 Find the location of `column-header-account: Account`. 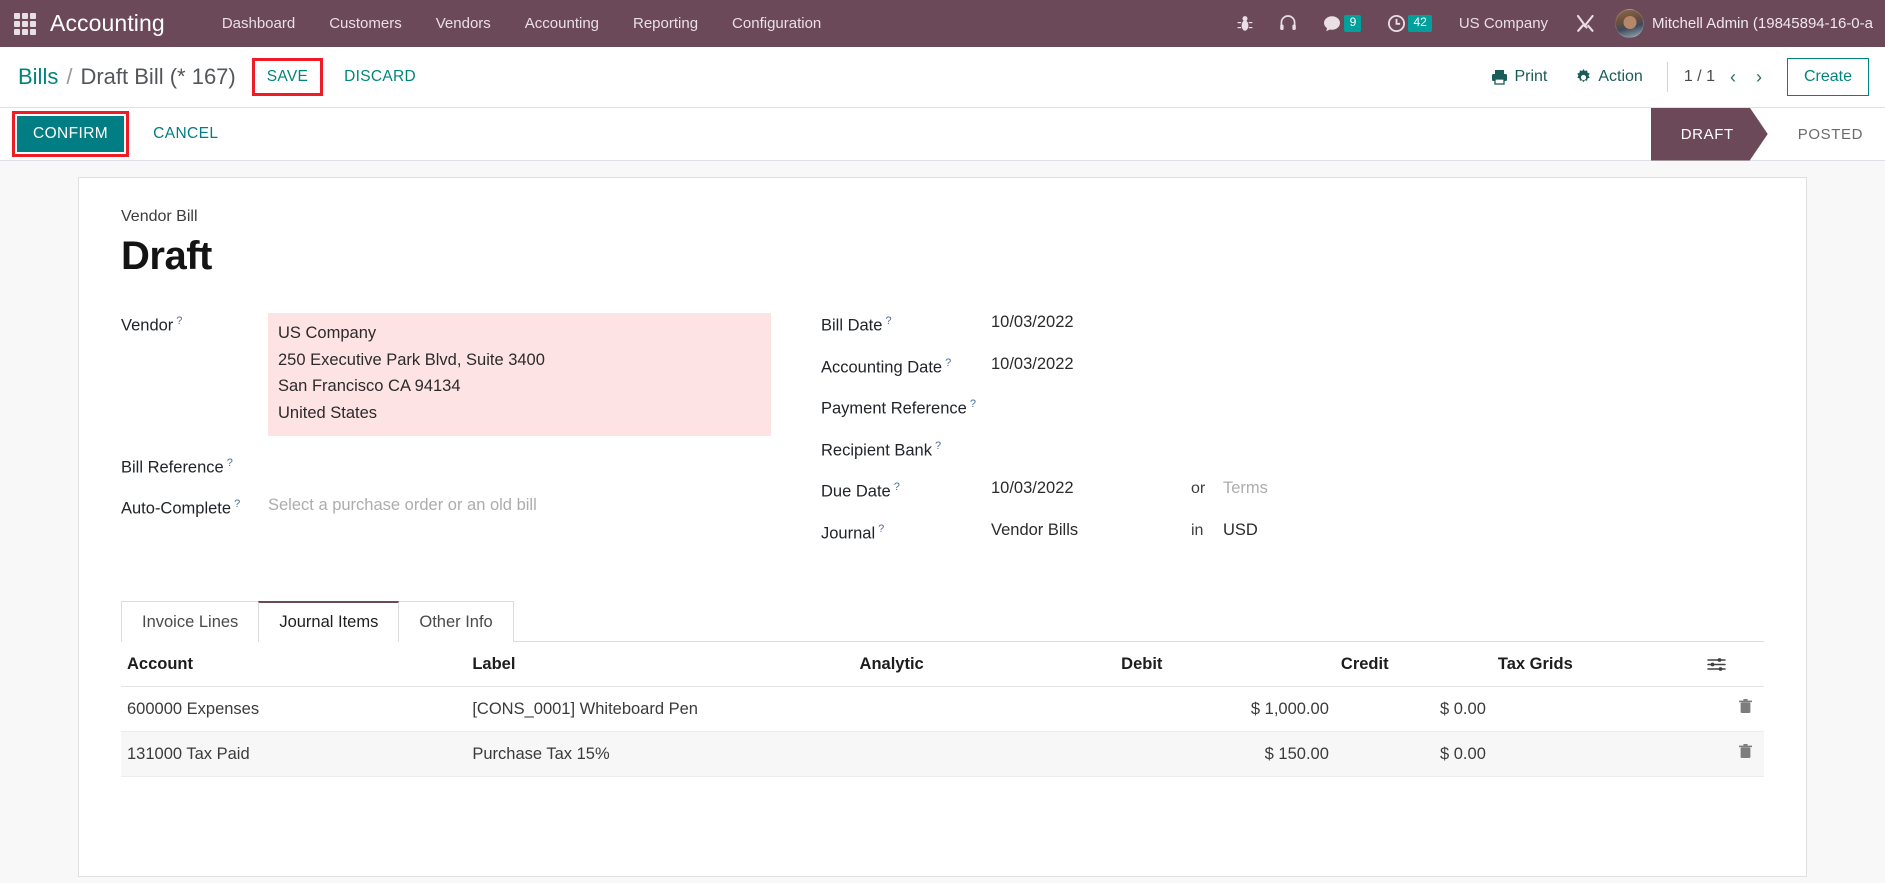

column-header-account: Account is located at coordinates (294, 664).